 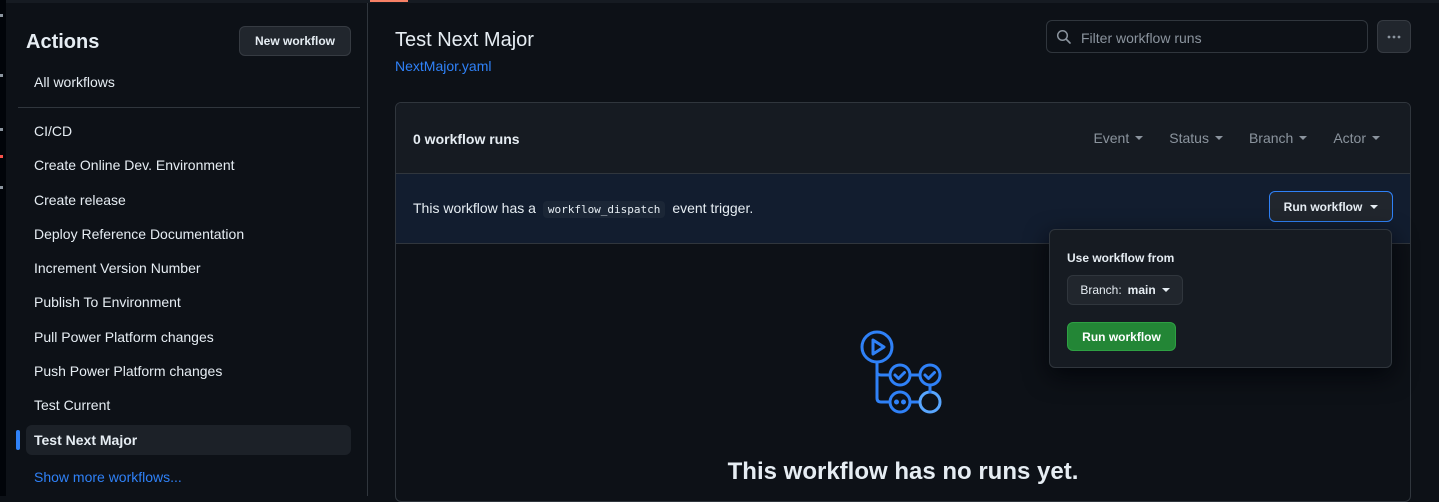 I want to click on new-workflow-button: New workflow, so click(x=295, y=41).